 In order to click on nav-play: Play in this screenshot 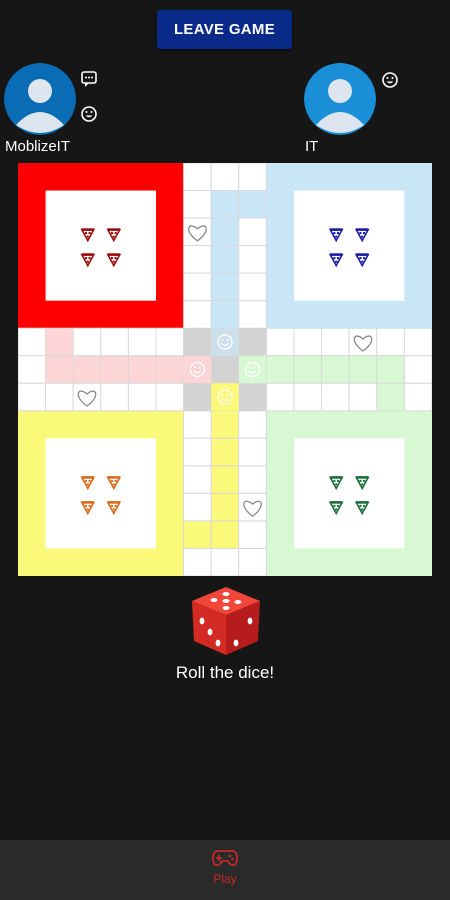, I will do `click(225, 872)`.